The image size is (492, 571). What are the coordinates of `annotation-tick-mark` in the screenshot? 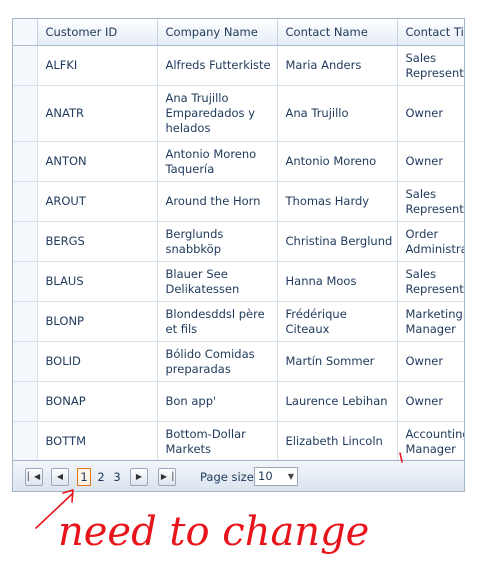 It's located at (401, 457).